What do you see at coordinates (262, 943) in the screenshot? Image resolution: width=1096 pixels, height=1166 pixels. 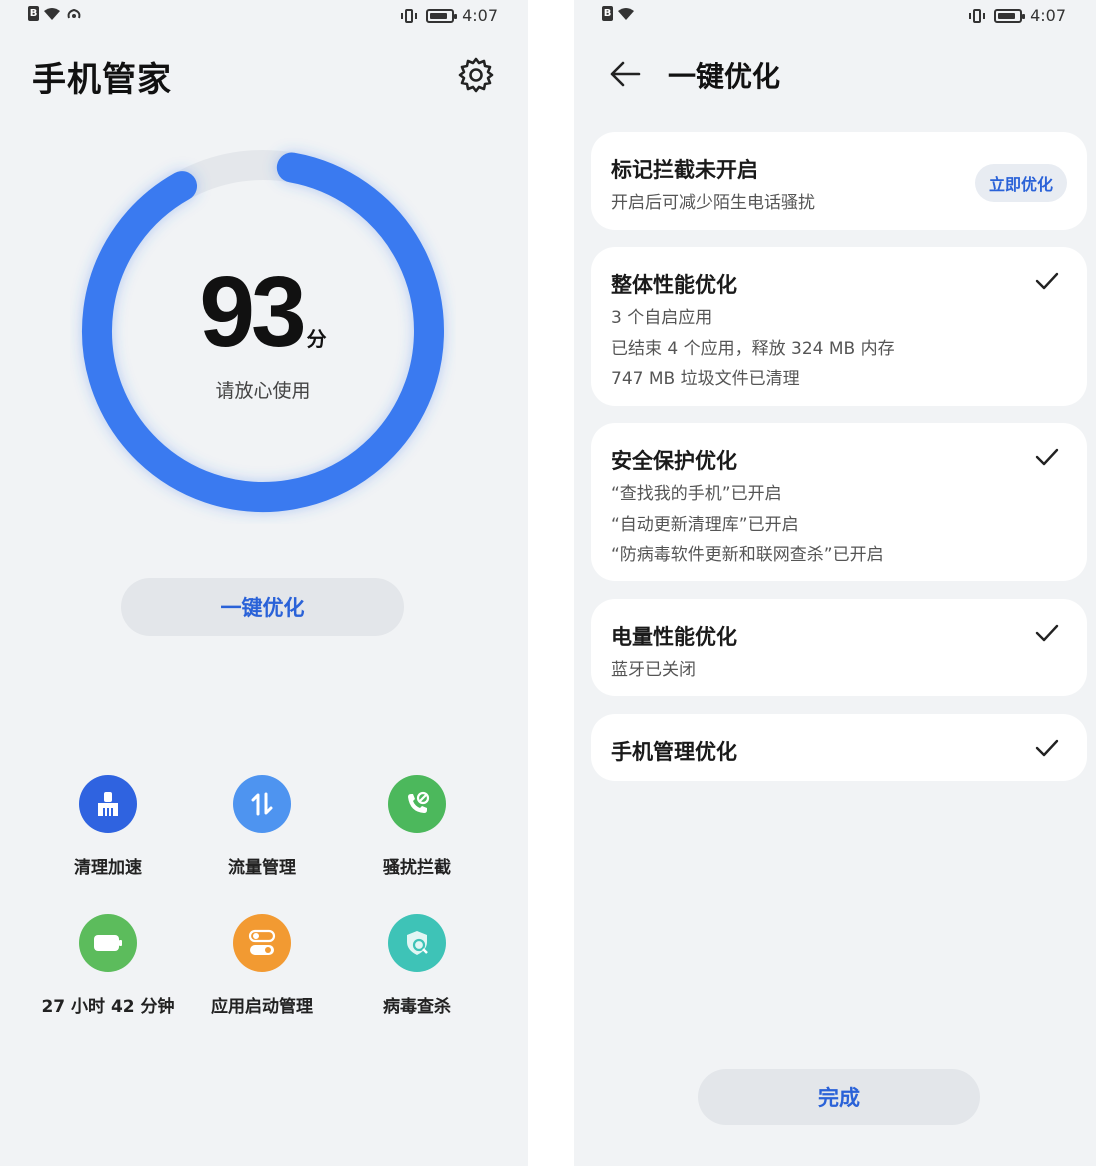 I see `toggle-icon` at bounding box center [262, 943].